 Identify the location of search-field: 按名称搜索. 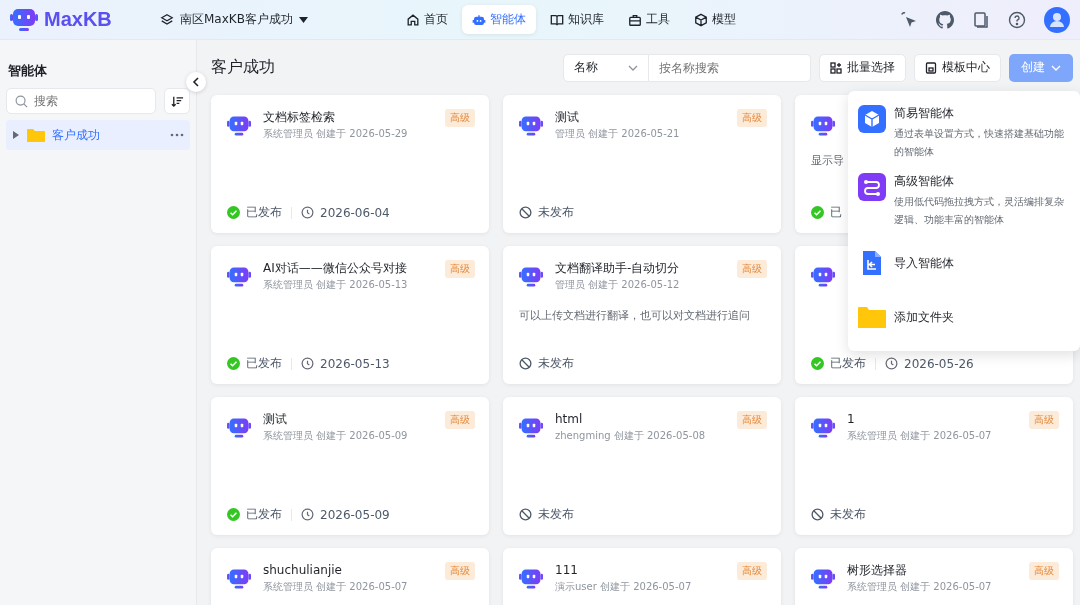
(730, 67).